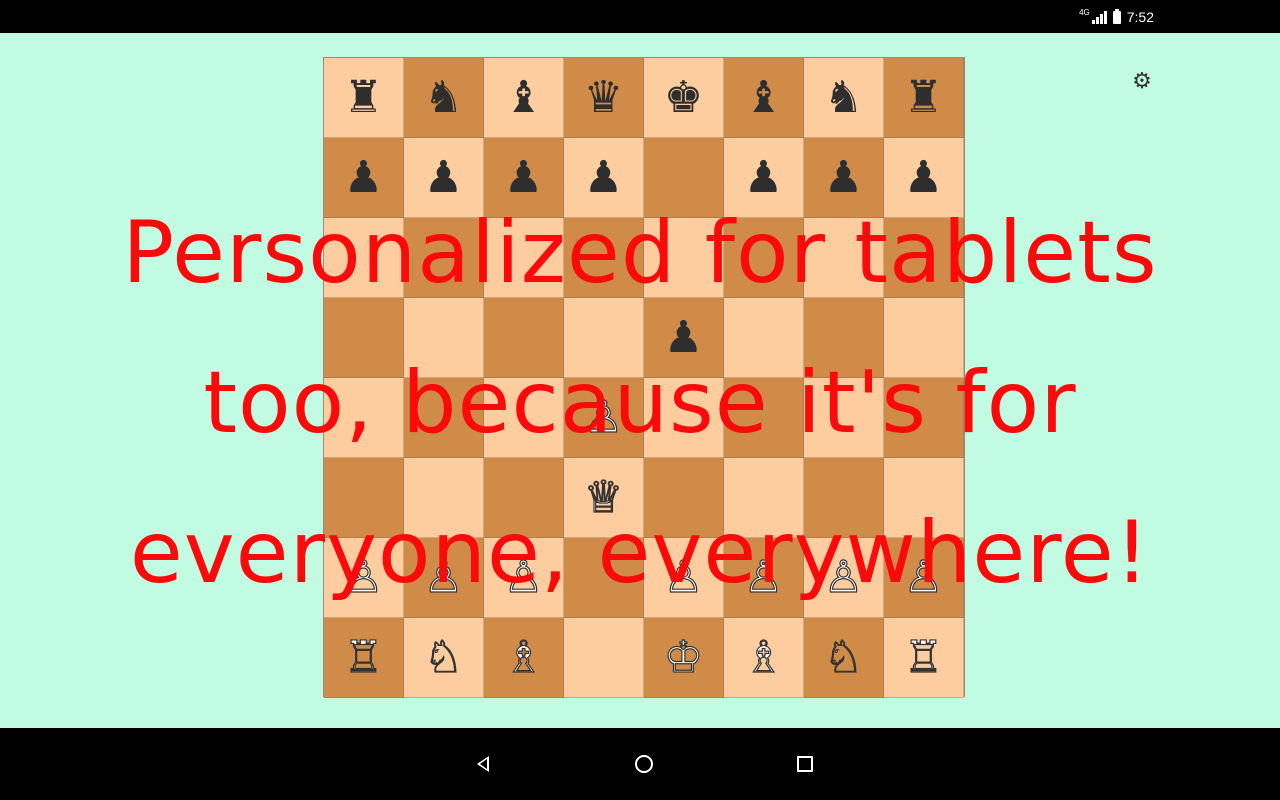 This screenshot has width=1280, height=800. What do you see at coordinates (684, 258) in the screenshot?
I see `square-e6` at bounding box center [684, 258].